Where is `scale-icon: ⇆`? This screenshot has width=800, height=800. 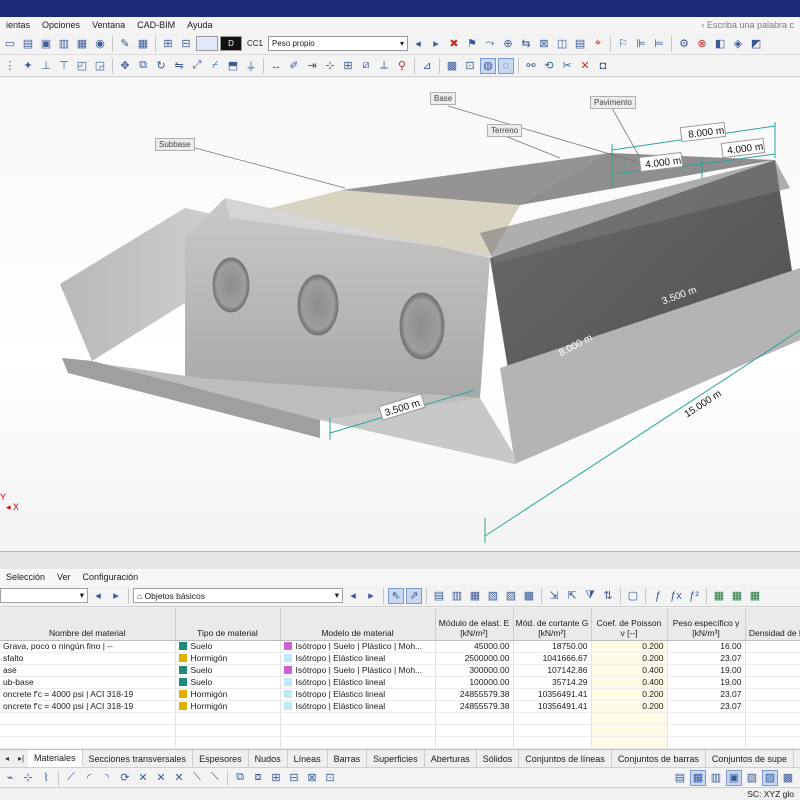 scale-icon: ⇆ is located at coordinates (526, 44).